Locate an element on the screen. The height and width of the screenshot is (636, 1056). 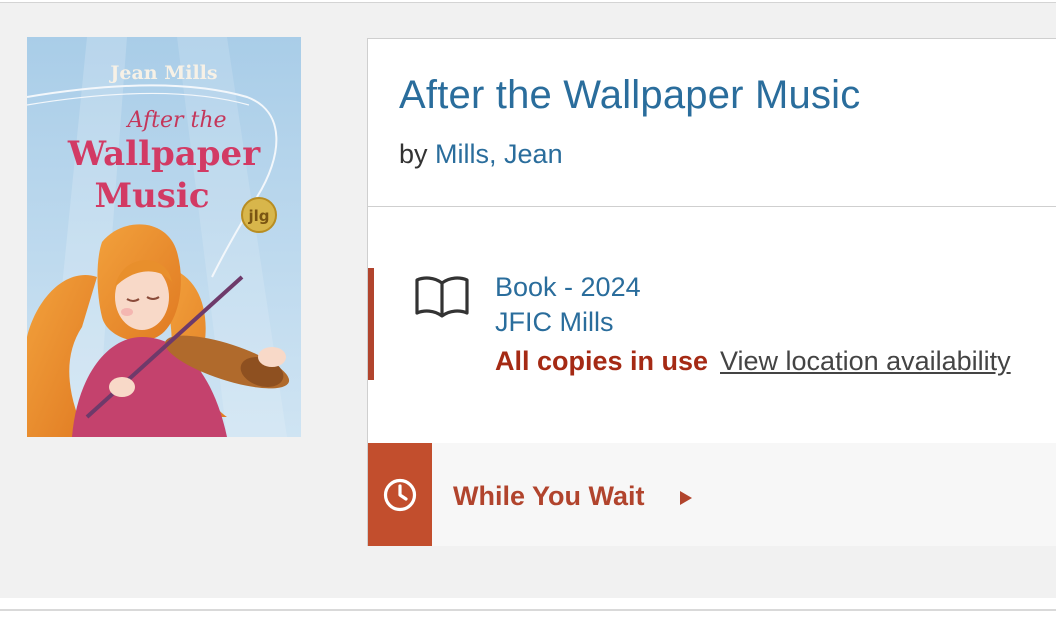
cover-title-line1: After the is located at coordinates (175, 120).